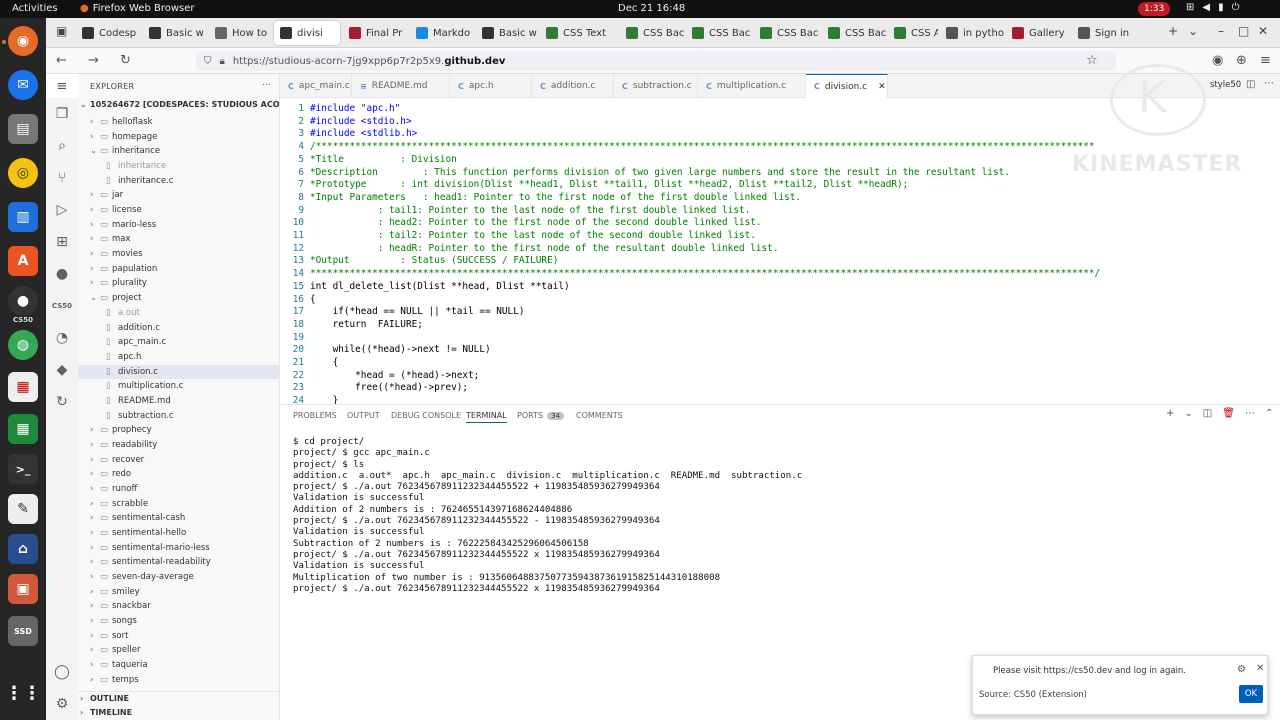  I want to click on tree-file: ▯ README.md, so click(179, 401).